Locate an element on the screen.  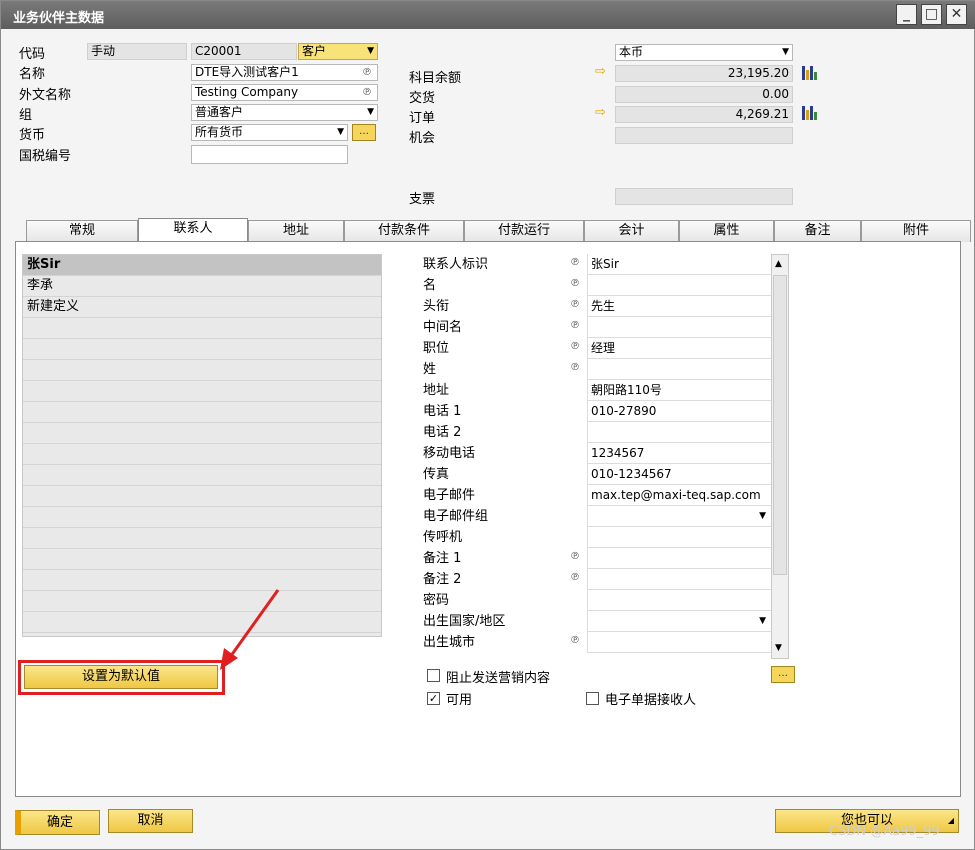
contact-row: 备注 1 ℗ is located at coordinates (595, 558).